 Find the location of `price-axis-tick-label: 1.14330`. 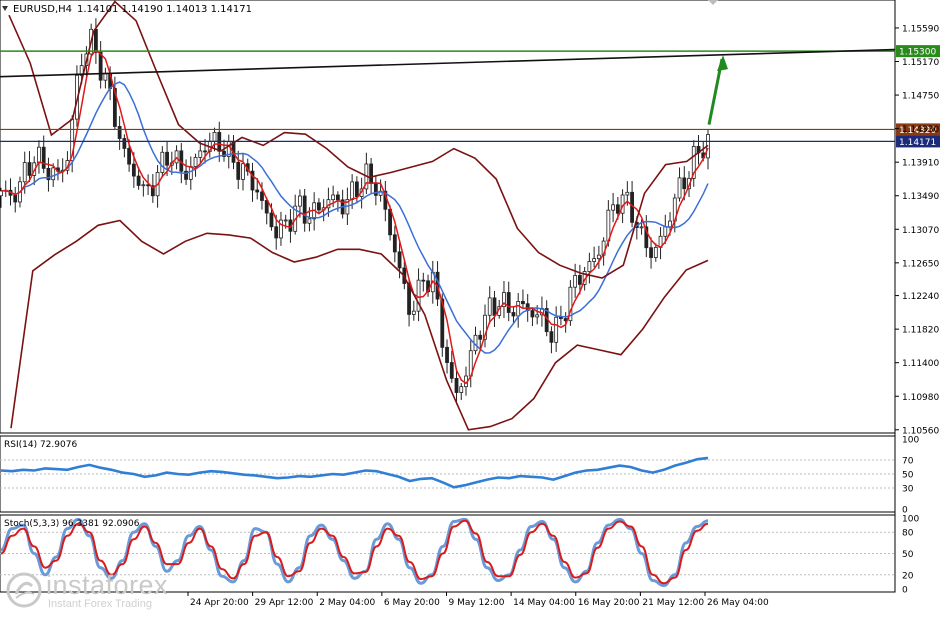

price-axis-tick-label: 1.14330 is located at coordinates (920, 130).